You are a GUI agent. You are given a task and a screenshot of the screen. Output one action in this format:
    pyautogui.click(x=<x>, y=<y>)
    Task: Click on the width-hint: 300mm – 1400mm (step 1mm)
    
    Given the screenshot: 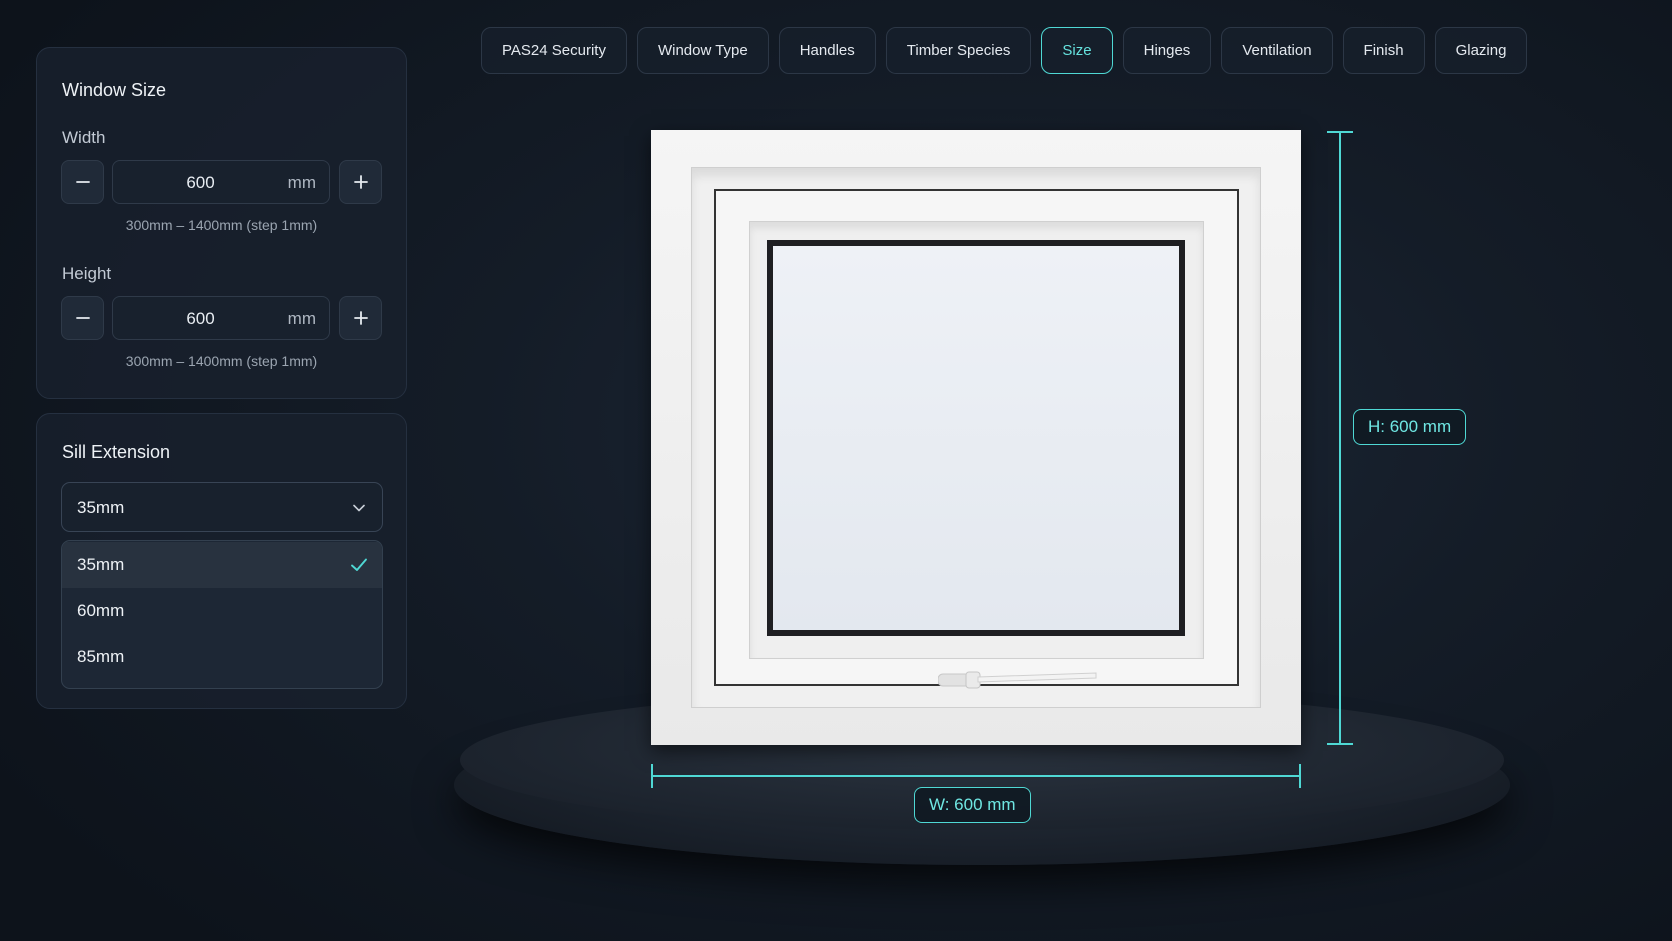 What is the action you would take?
    pyautogui.click(x=221, y=225)
    